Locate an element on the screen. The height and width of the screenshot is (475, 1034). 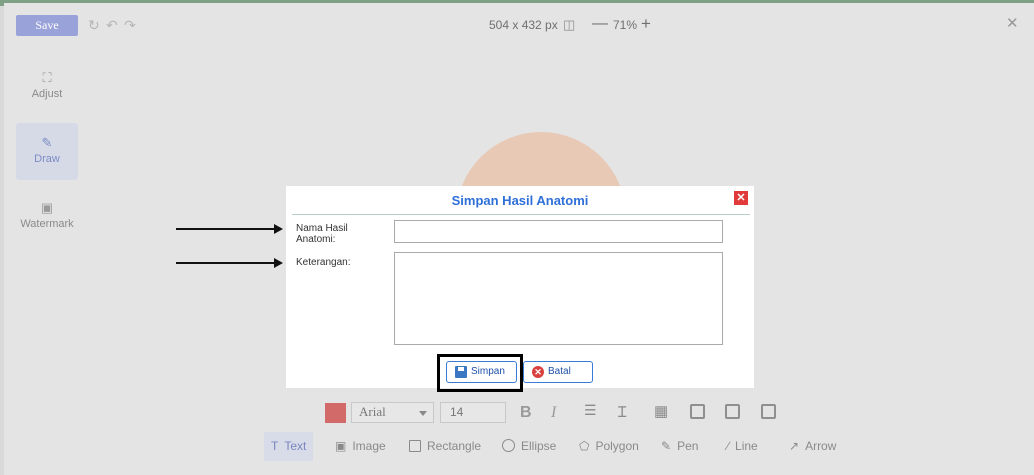
align-icon: ☰ is located at coordinates (590, 410).